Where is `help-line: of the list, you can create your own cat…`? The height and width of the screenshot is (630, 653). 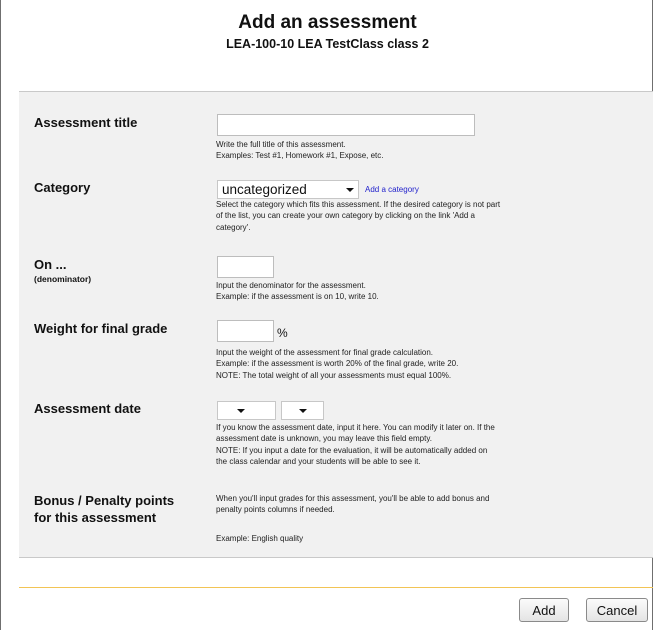
help-line: of the list, you can create your own cat… is located at coordinates (345, 216).